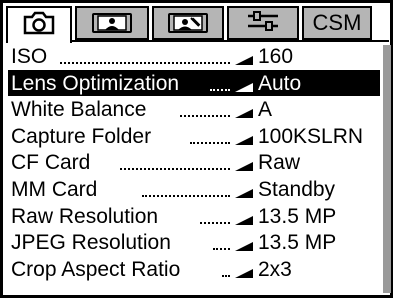 This screenshot has width=393, height=298. What do you see at coordinates (194, 242) in the screenshot?
I see `menu-item-jpeg-resolution: JPEG Resolution 13.5 MP` at bounding box center [194, 242].